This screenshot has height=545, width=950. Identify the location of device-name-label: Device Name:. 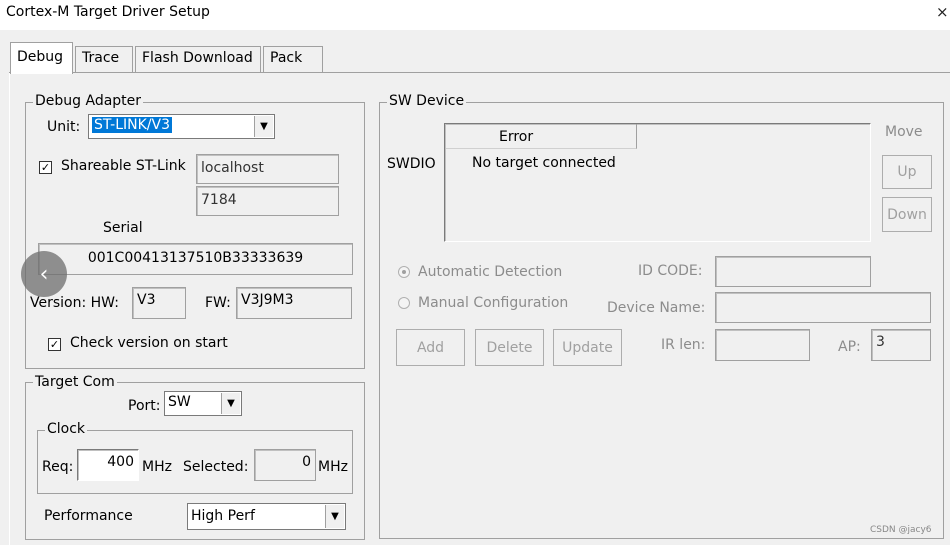
(656, 308).